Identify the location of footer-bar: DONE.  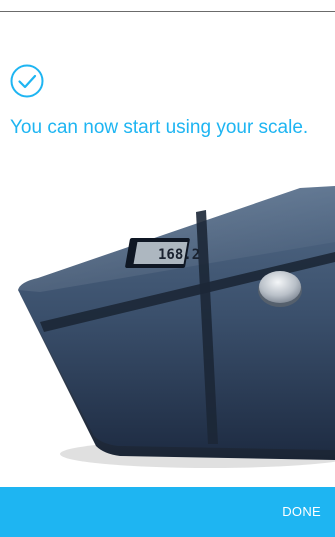
(167, 512).